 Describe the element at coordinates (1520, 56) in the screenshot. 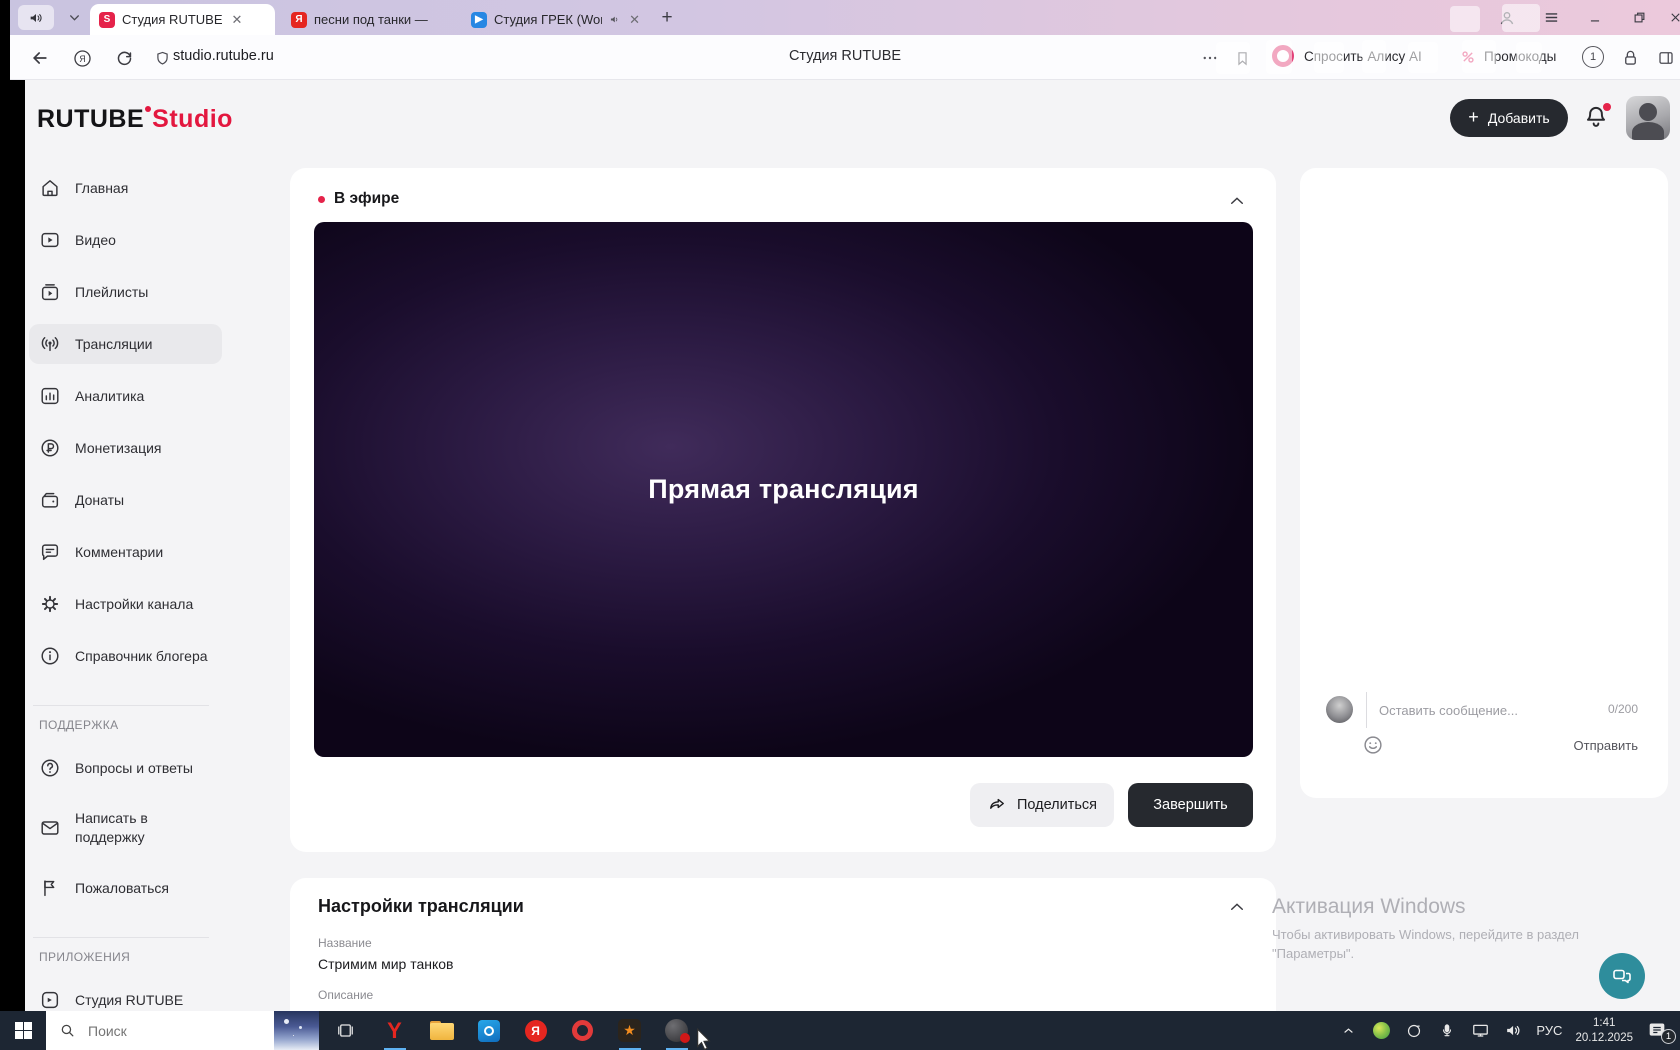

I see `promocodes-label: Промокоды` at that location.